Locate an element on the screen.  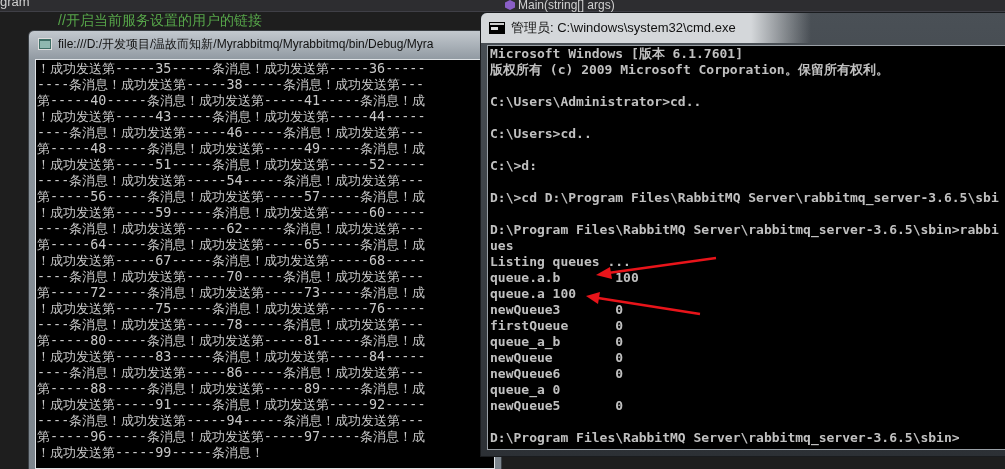
console-line: ！成功发送第-----35-----条消息！成功发送第-----36----- is located at coordinates (232, 69).